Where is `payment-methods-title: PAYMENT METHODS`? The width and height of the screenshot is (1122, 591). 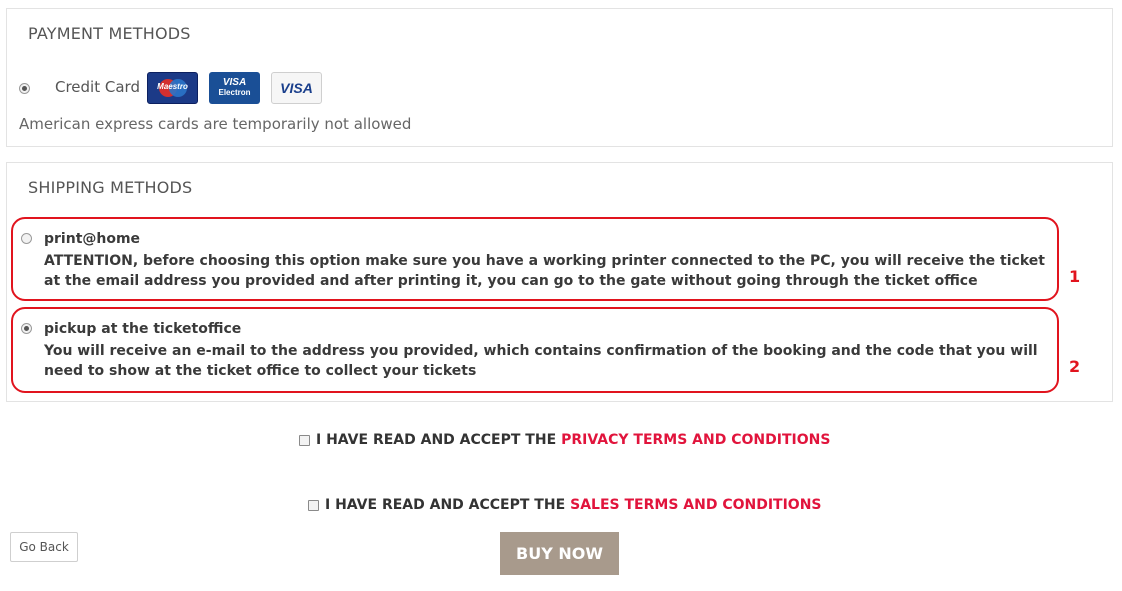 payment-methods-title: PAYMENT METHODS is located at coordinates (109, 33).